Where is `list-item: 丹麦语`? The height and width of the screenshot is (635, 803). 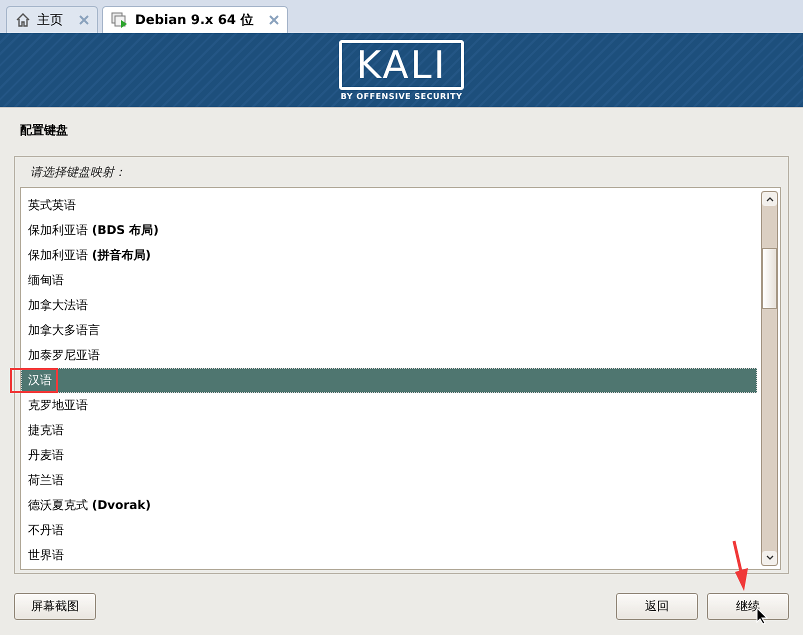 list-item: 丹麦语 is located at coordinates (389, 455).